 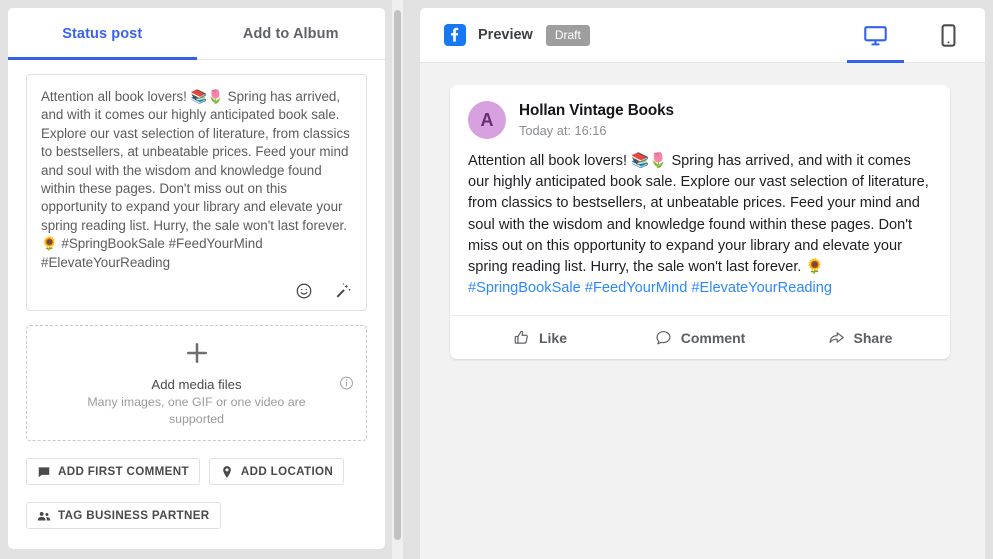 What do you see at coordinates (343, 291) in the screenshot?
I see `magic-wand-icon` at bounding box center [343, 291].